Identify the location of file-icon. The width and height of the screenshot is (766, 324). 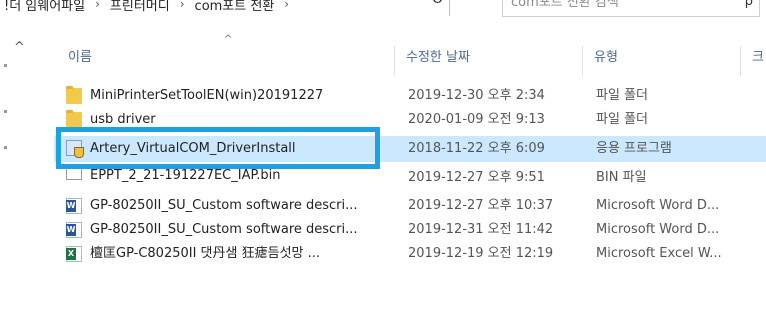
(74, 174).